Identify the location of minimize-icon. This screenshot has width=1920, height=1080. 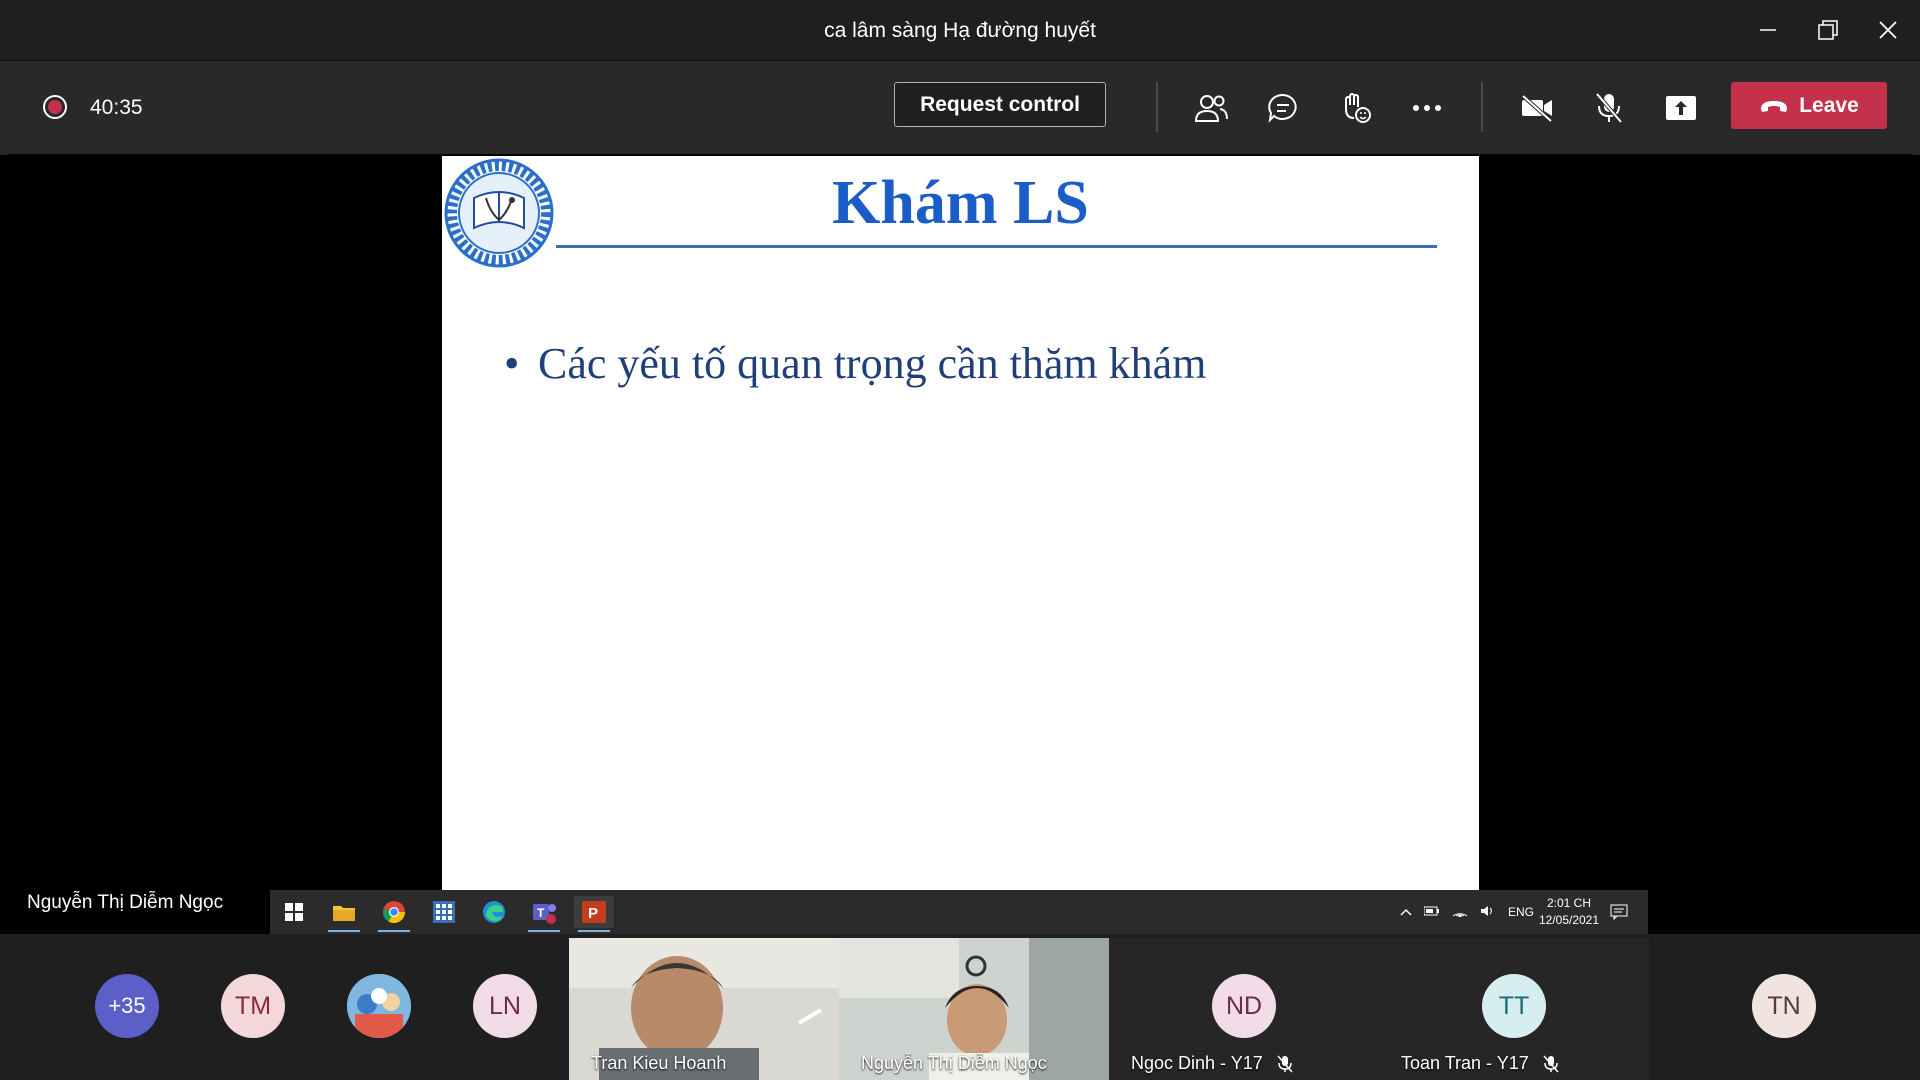
(1768, 30).